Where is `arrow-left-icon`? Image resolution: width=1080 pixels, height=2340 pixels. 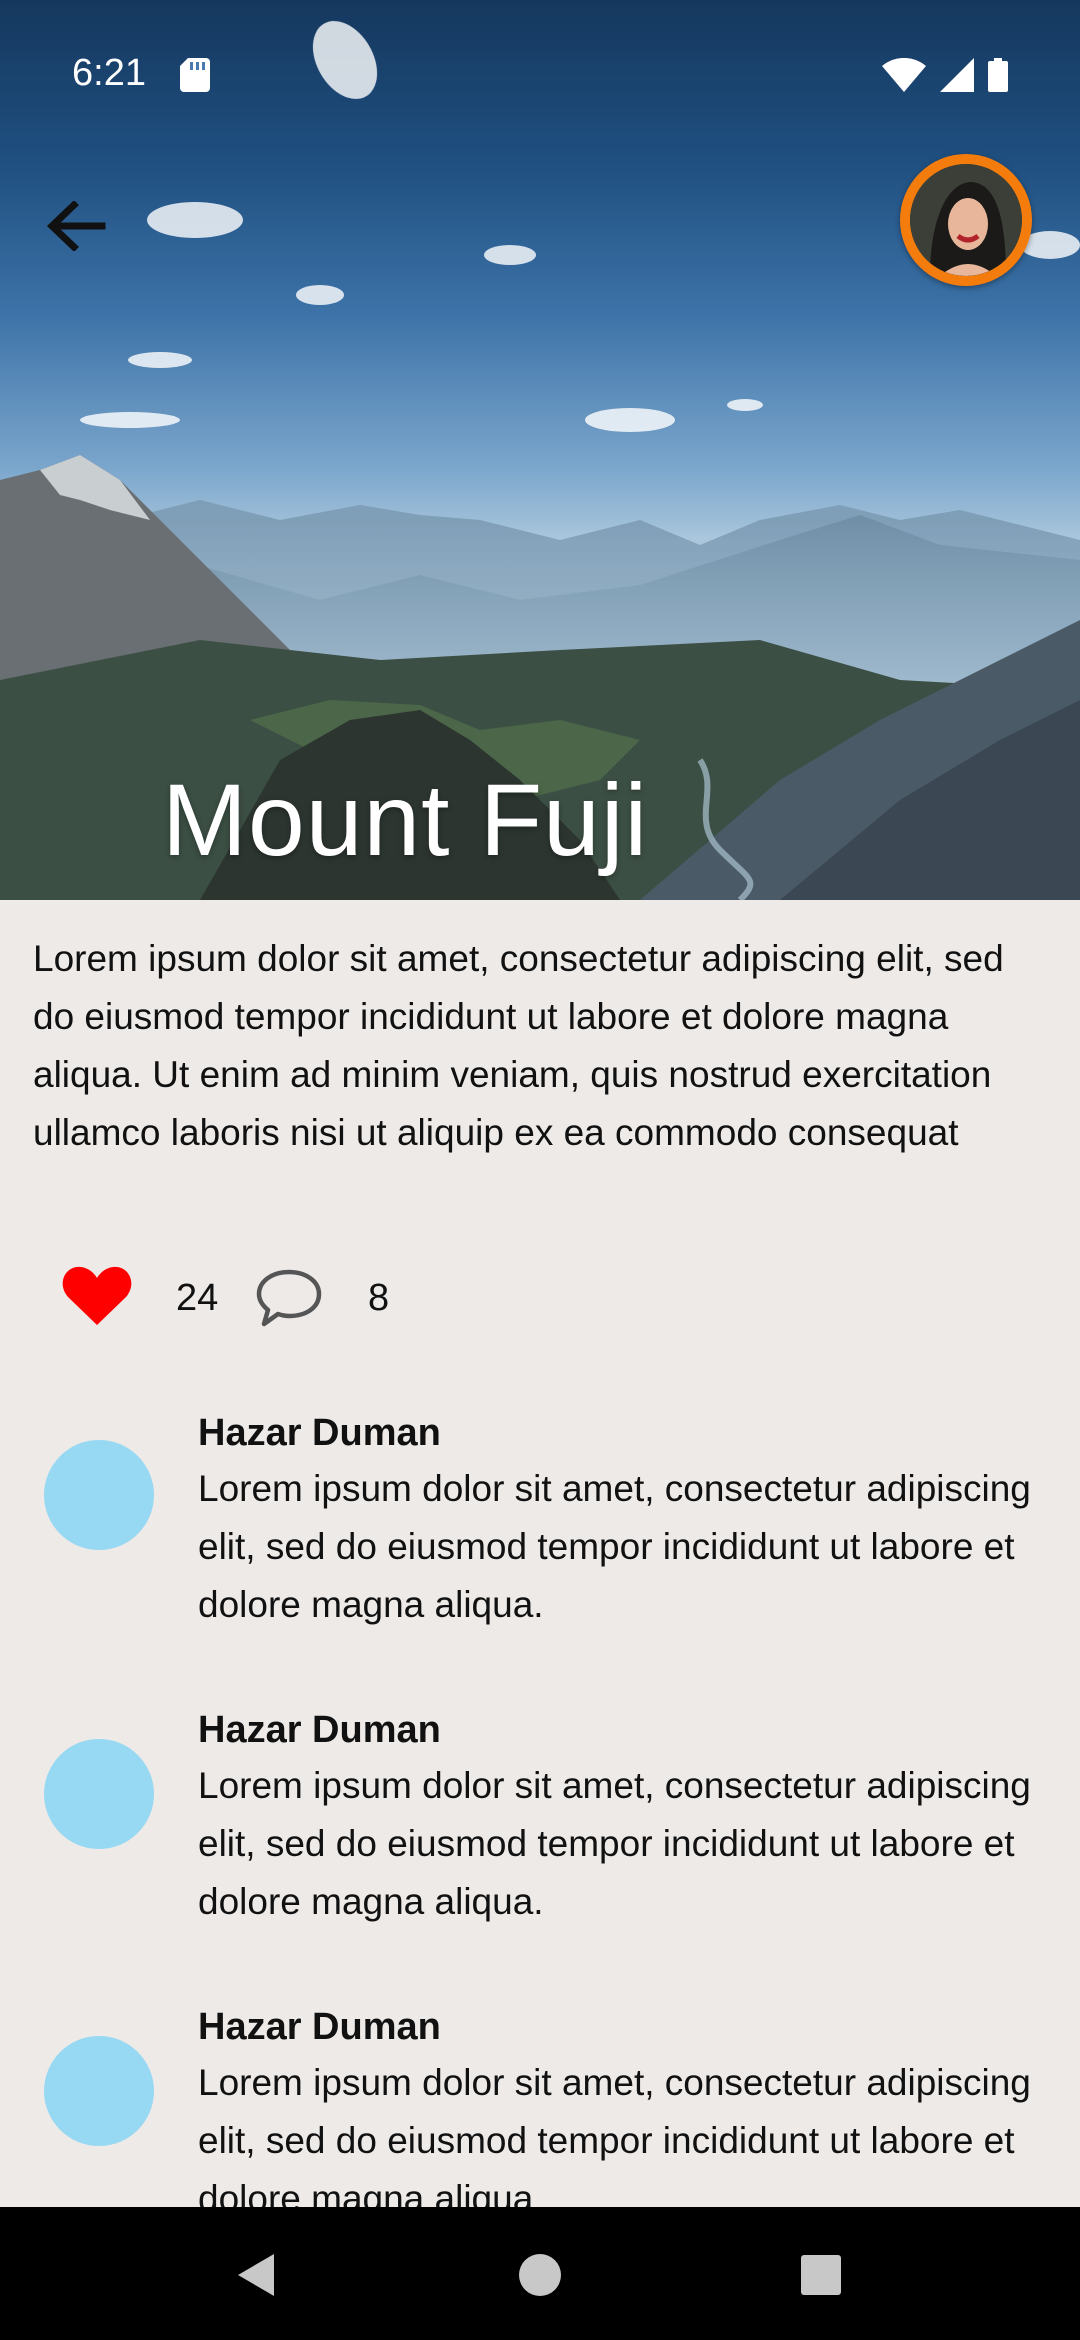
arrow-left-icon is located at coordinates (76, 226).